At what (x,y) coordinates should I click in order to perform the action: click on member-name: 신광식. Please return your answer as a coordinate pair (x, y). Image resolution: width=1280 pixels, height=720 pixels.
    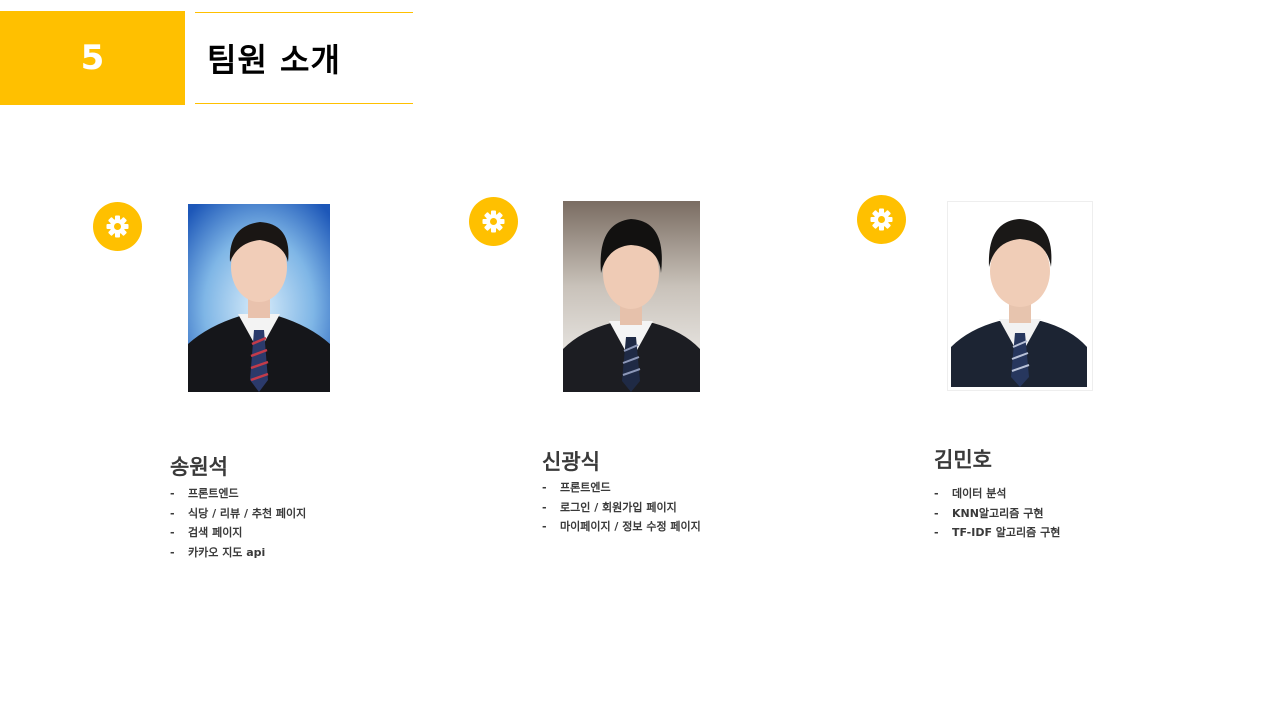
    Looking at the image, I should click on (571, 462).